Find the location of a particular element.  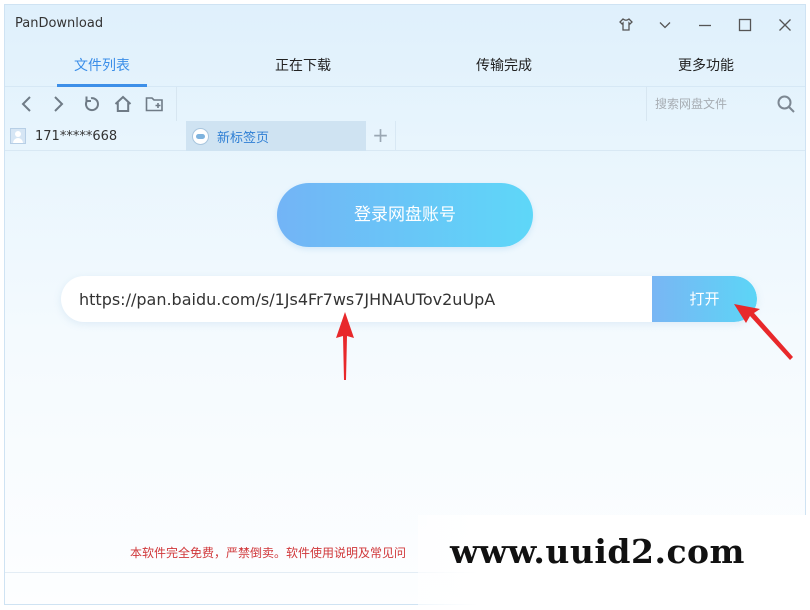

tab-downloading: 正在下载 is located at coordinates (303, 66).